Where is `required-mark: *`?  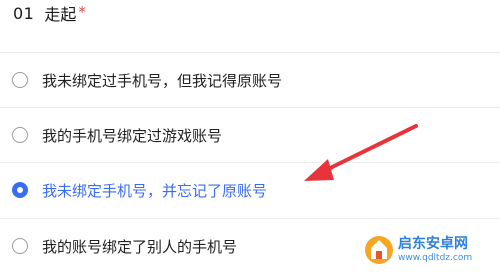
required-mark: * is located at coordinates (82, 12).